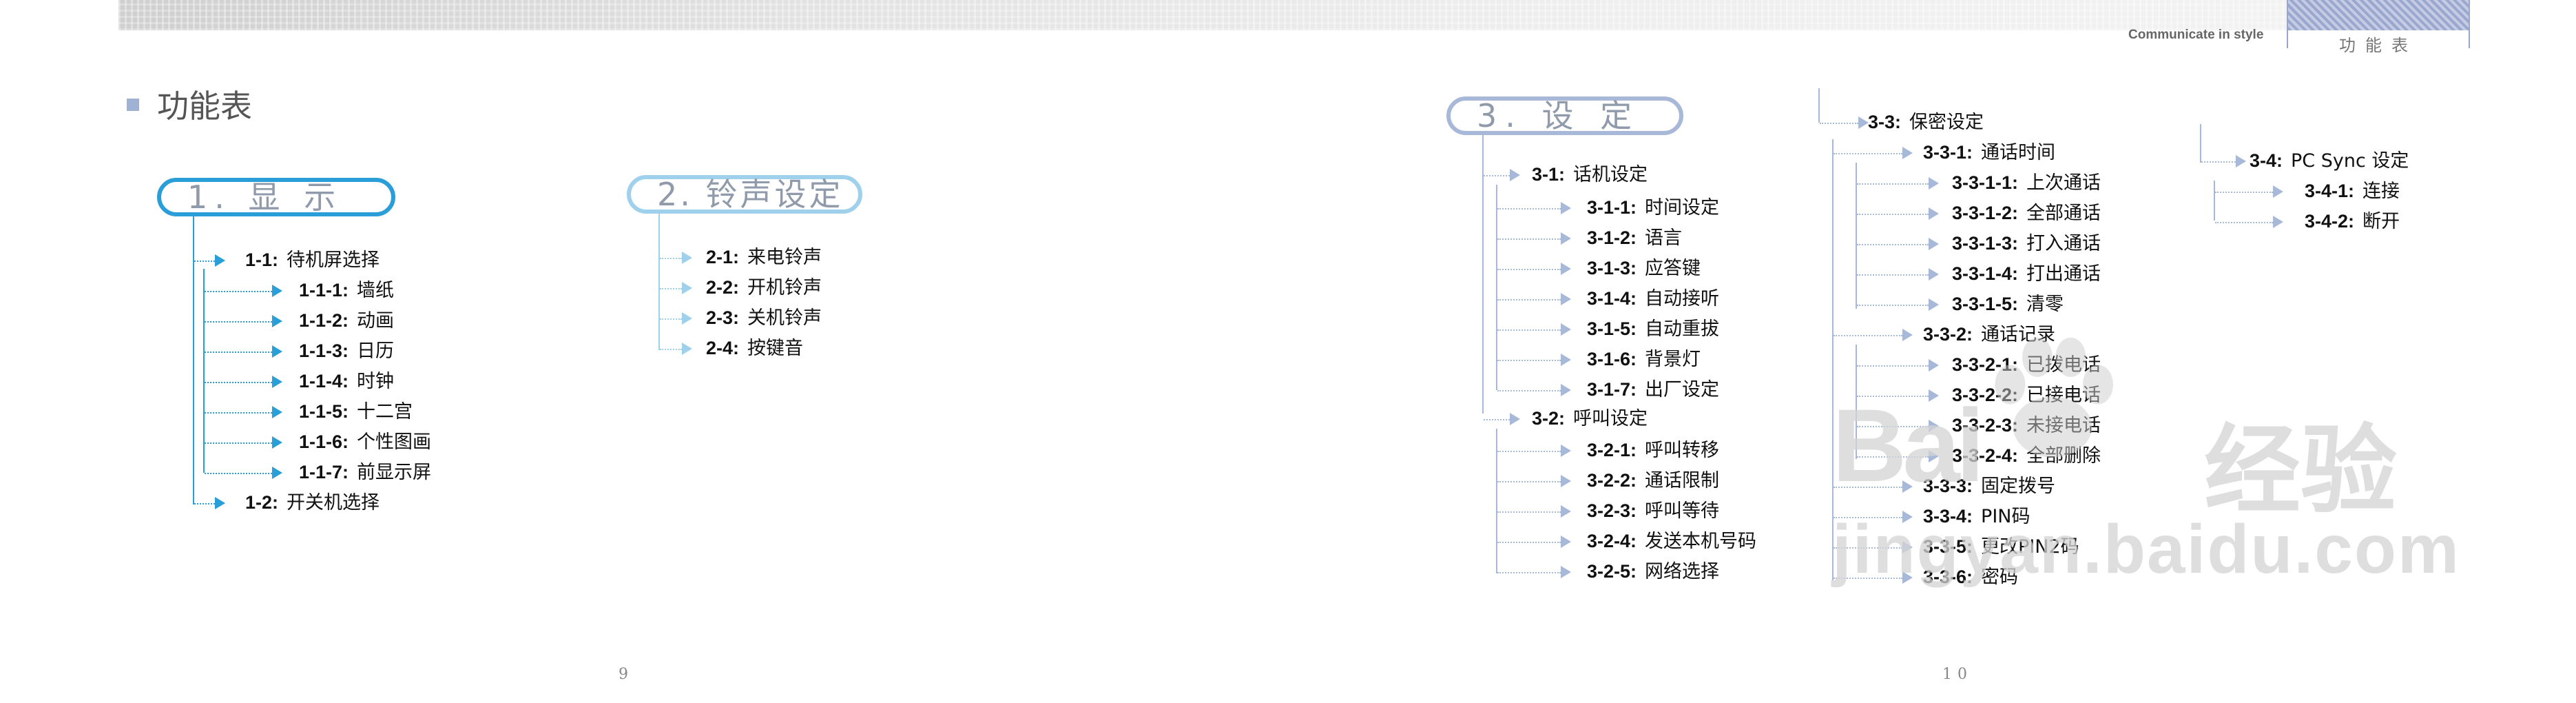  What do you see at coordinates (1673, 268) in the screenshot?
I see `menu-label: 应答键` at bounding box center [1673, 268].